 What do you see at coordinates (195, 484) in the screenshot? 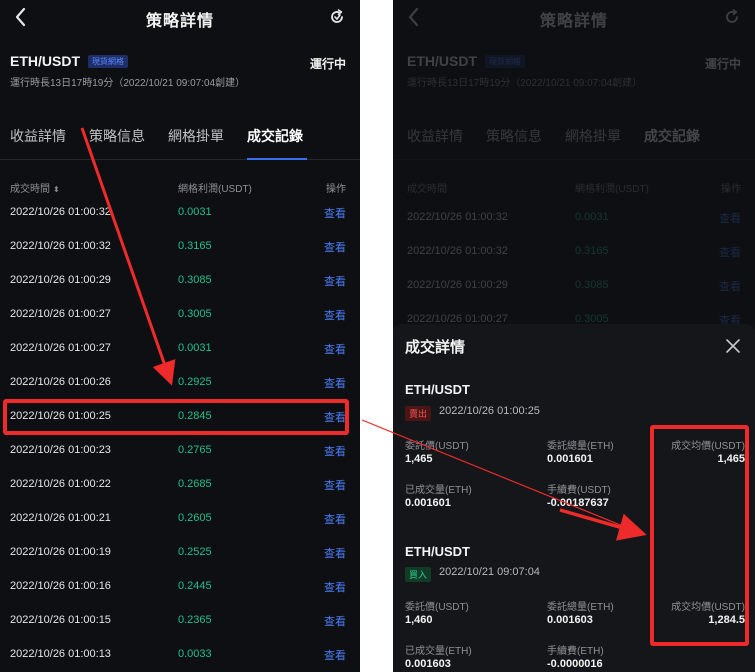
I see `grid-profit: 0.2685` at bounding box center [195, 484].